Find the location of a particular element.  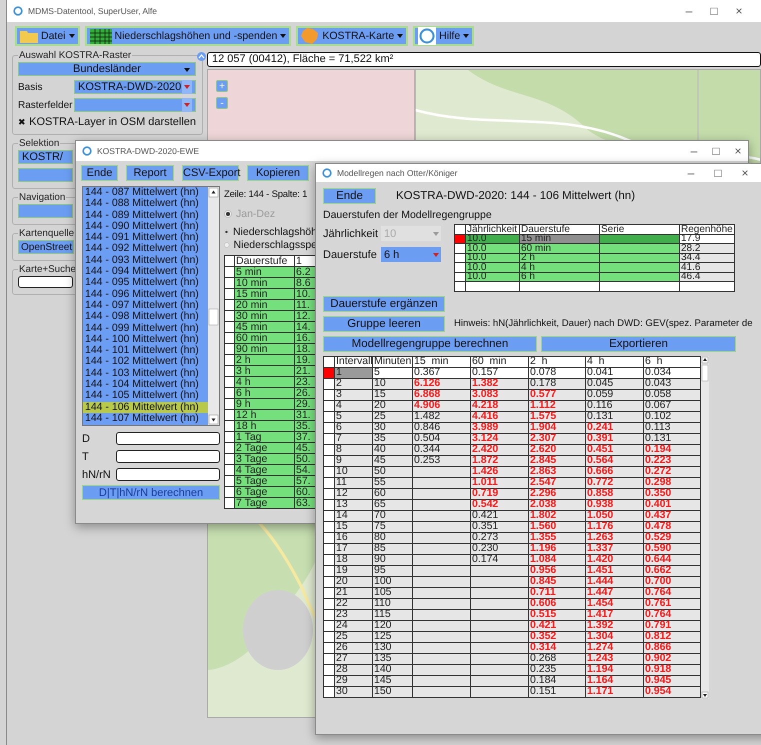

table-icon is located at coordinates (101, 36).